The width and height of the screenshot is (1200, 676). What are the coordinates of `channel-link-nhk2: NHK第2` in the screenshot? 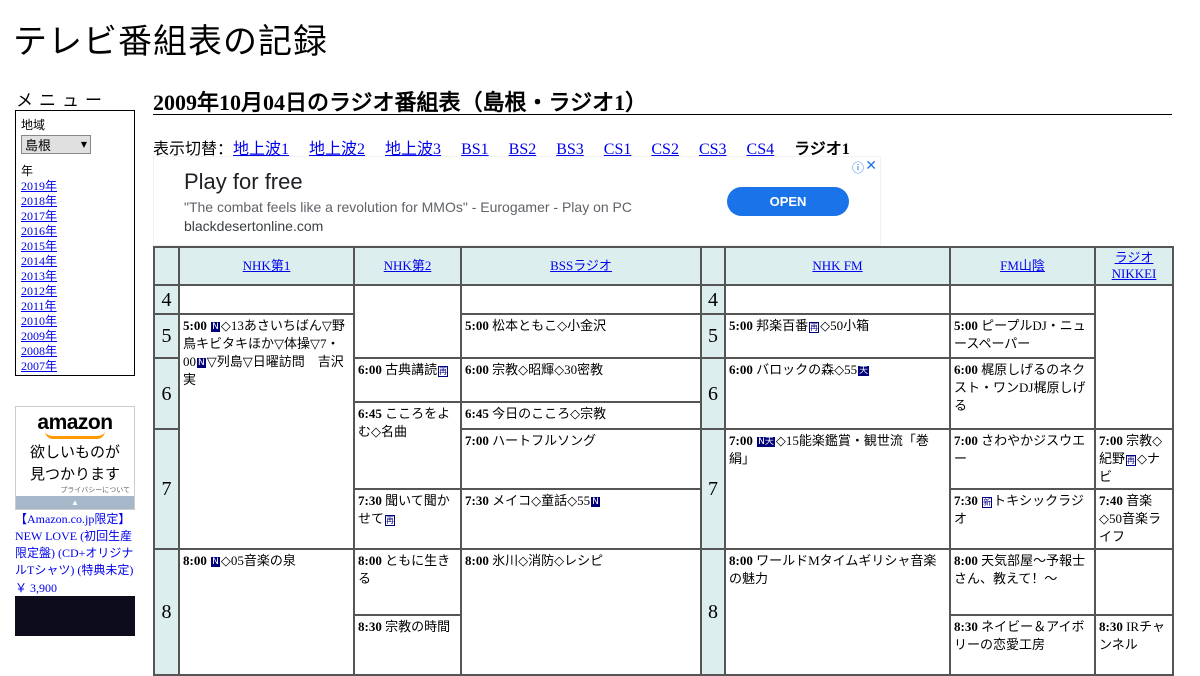 It's located at (408, 265).